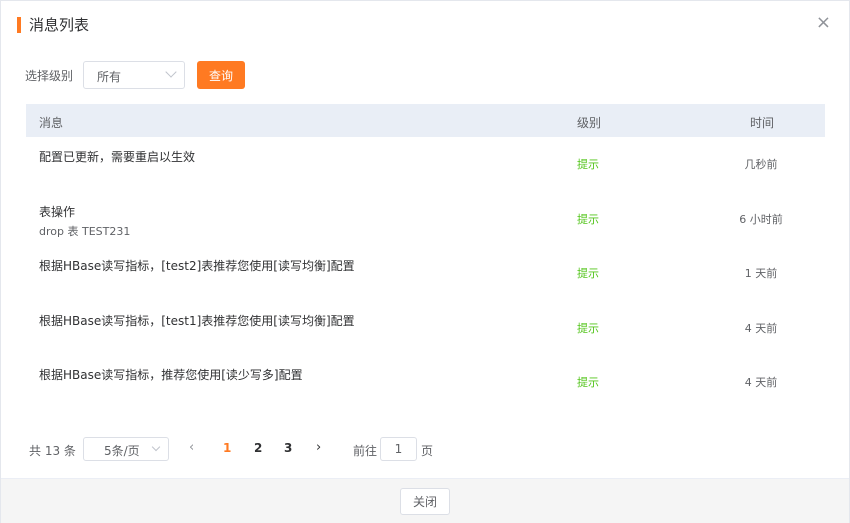 The height and width of the screenshot is (523, 850). I want to click on title-accent-bar, so click(19, 25).